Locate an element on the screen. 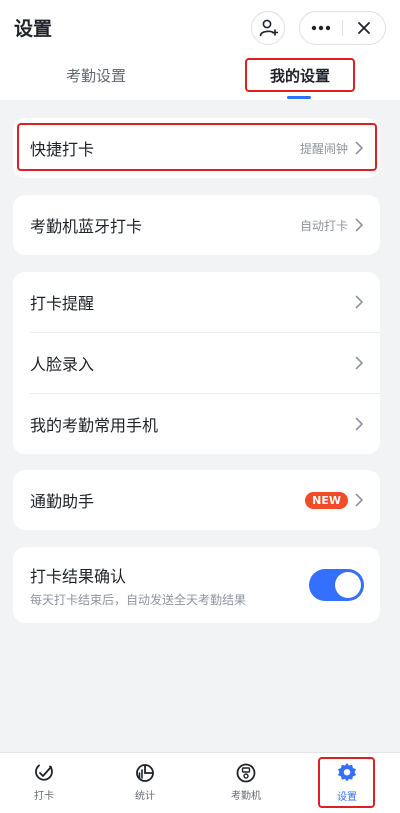 This screenshot has height=813, width=400. new-badge: NEW is located at coordinates (326, 500).